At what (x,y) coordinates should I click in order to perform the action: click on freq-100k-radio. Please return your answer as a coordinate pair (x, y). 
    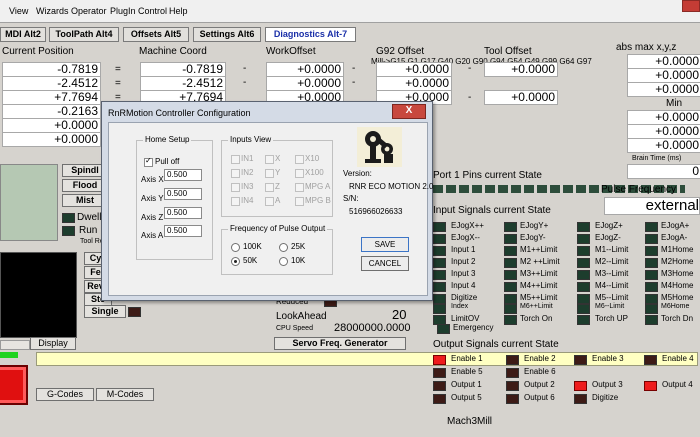
    Looking at the image, I should click on (235, 247).